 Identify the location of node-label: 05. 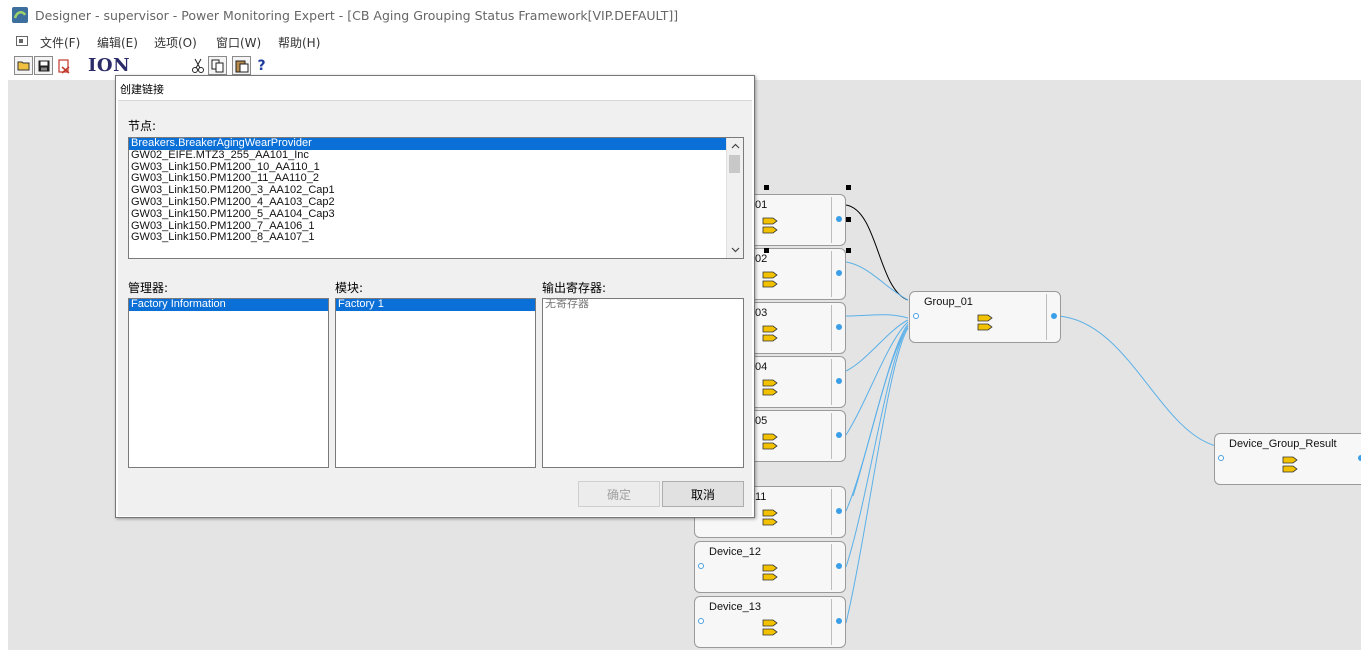
(761, 421).